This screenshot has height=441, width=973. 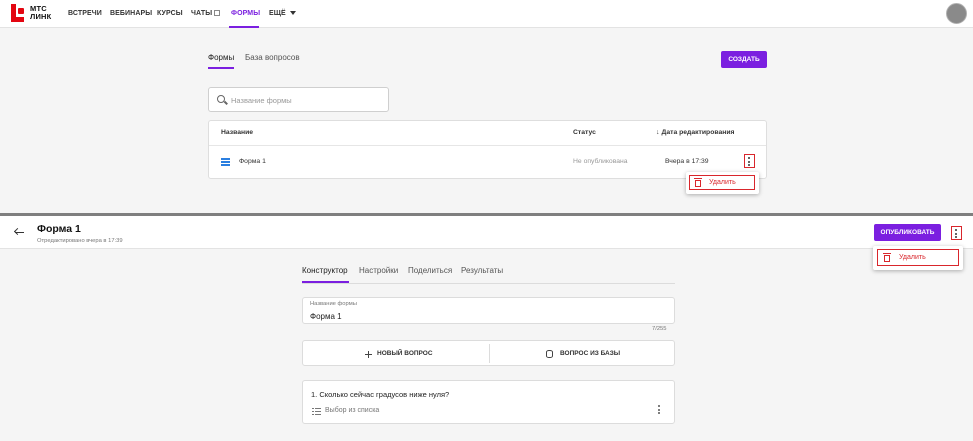 I want to click on search-icon, so click(x=221, y=99).